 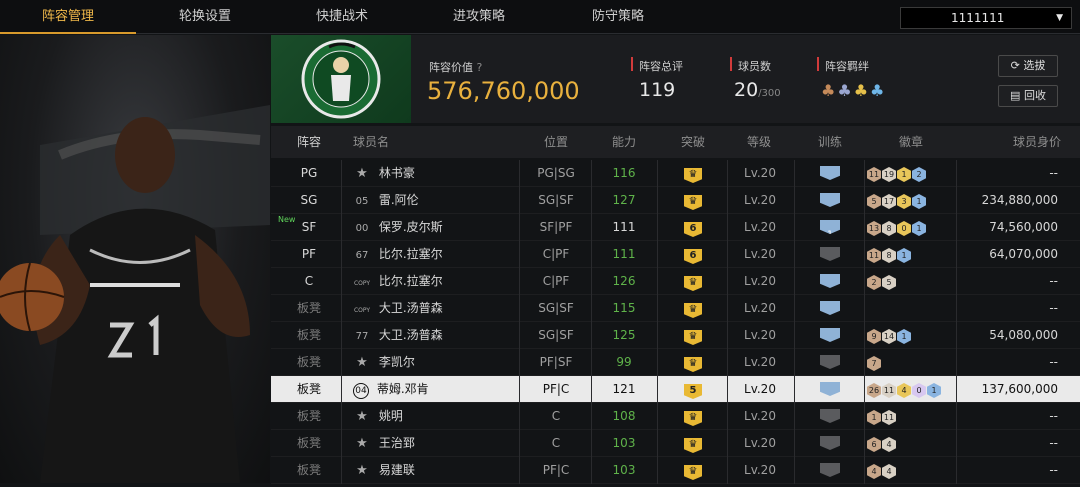 I want to click on break-cell: 5, so click(x=693, y=389).